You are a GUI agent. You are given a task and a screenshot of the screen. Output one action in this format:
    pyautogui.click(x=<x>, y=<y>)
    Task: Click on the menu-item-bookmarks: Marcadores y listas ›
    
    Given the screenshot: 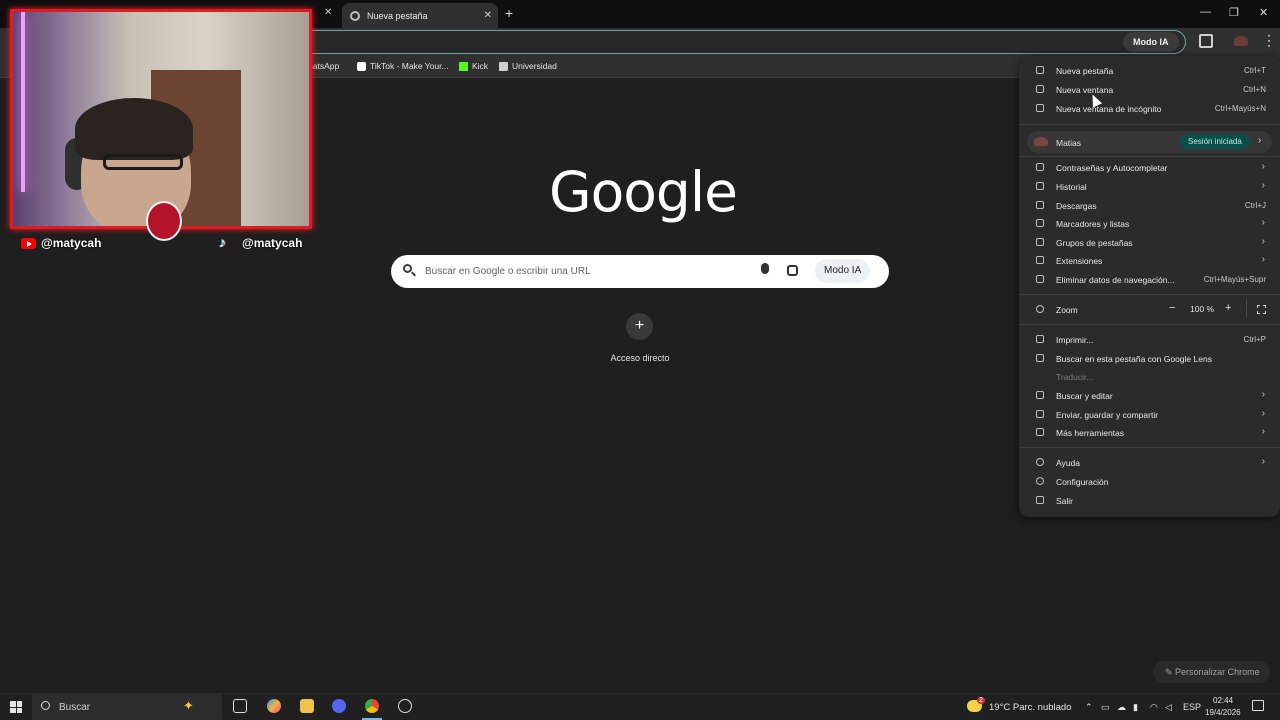 What is the action you would take?
    pyautogui.click(x=1149, y=223)
    